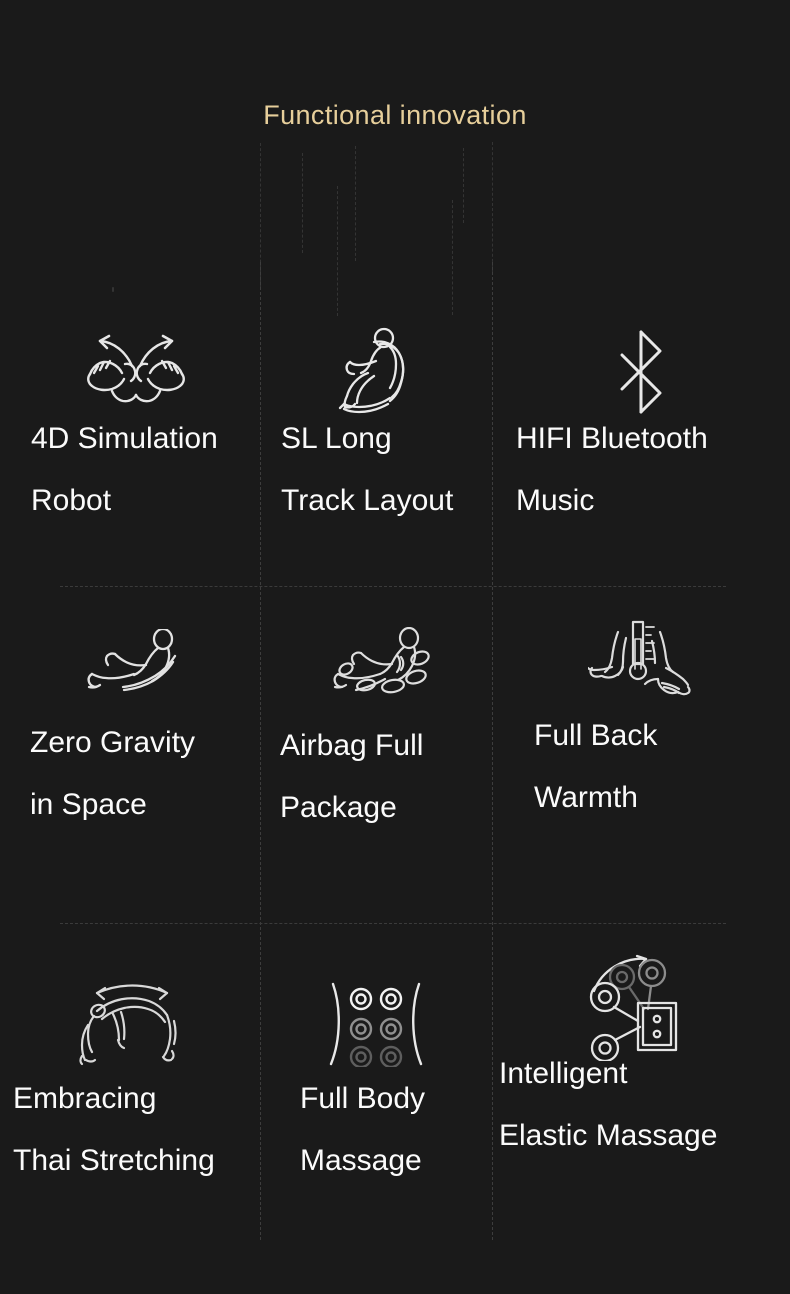 The width and height of the screenshot is (790, 1294). What do you see at coordinates (608, 1135) in the screenshot?
I see `feature-caption-line2: Elastic Massage` at bounding box center [608, 1135].